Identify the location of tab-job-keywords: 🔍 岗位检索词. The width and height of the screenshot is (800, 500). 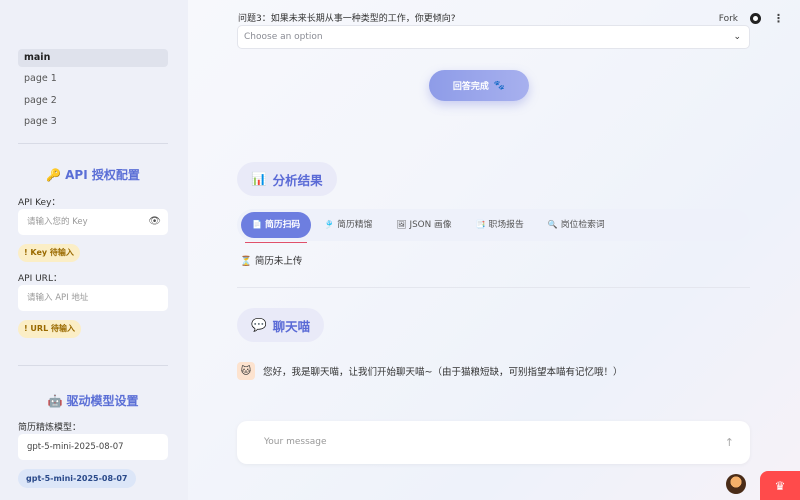
(576, 225).